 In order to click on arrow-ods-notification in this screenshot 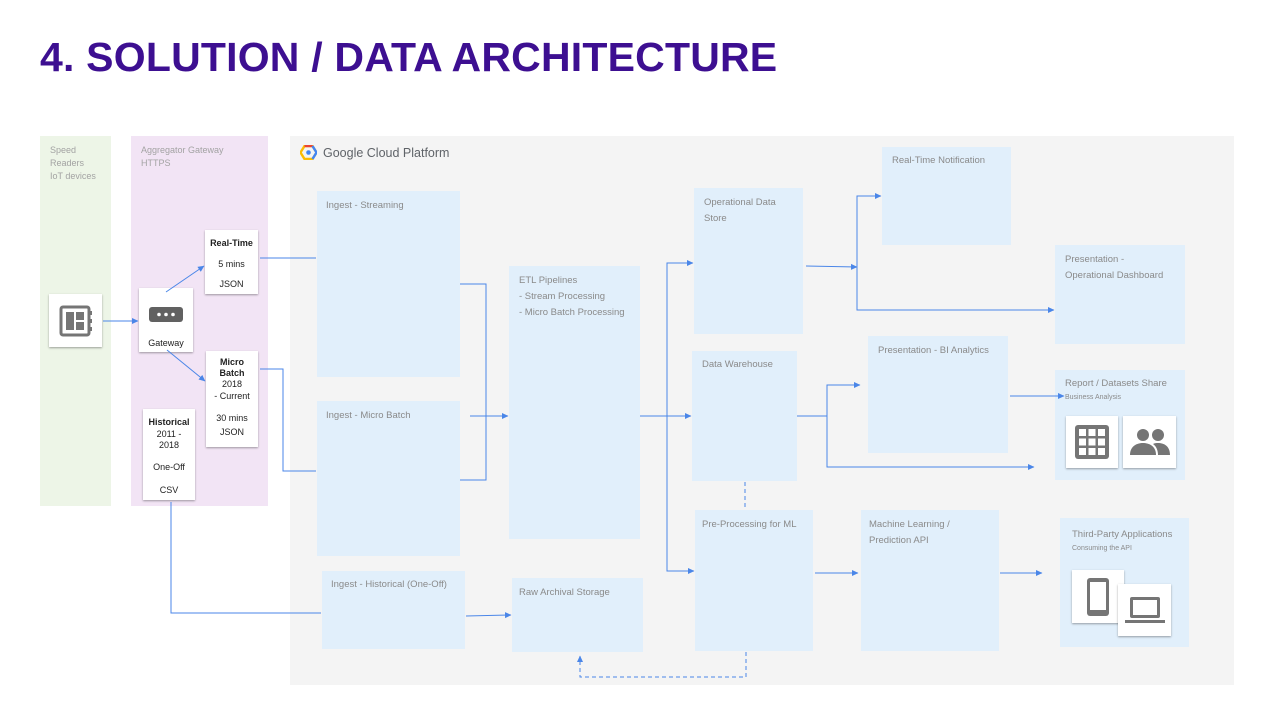, I will do `click(869, 230)`.